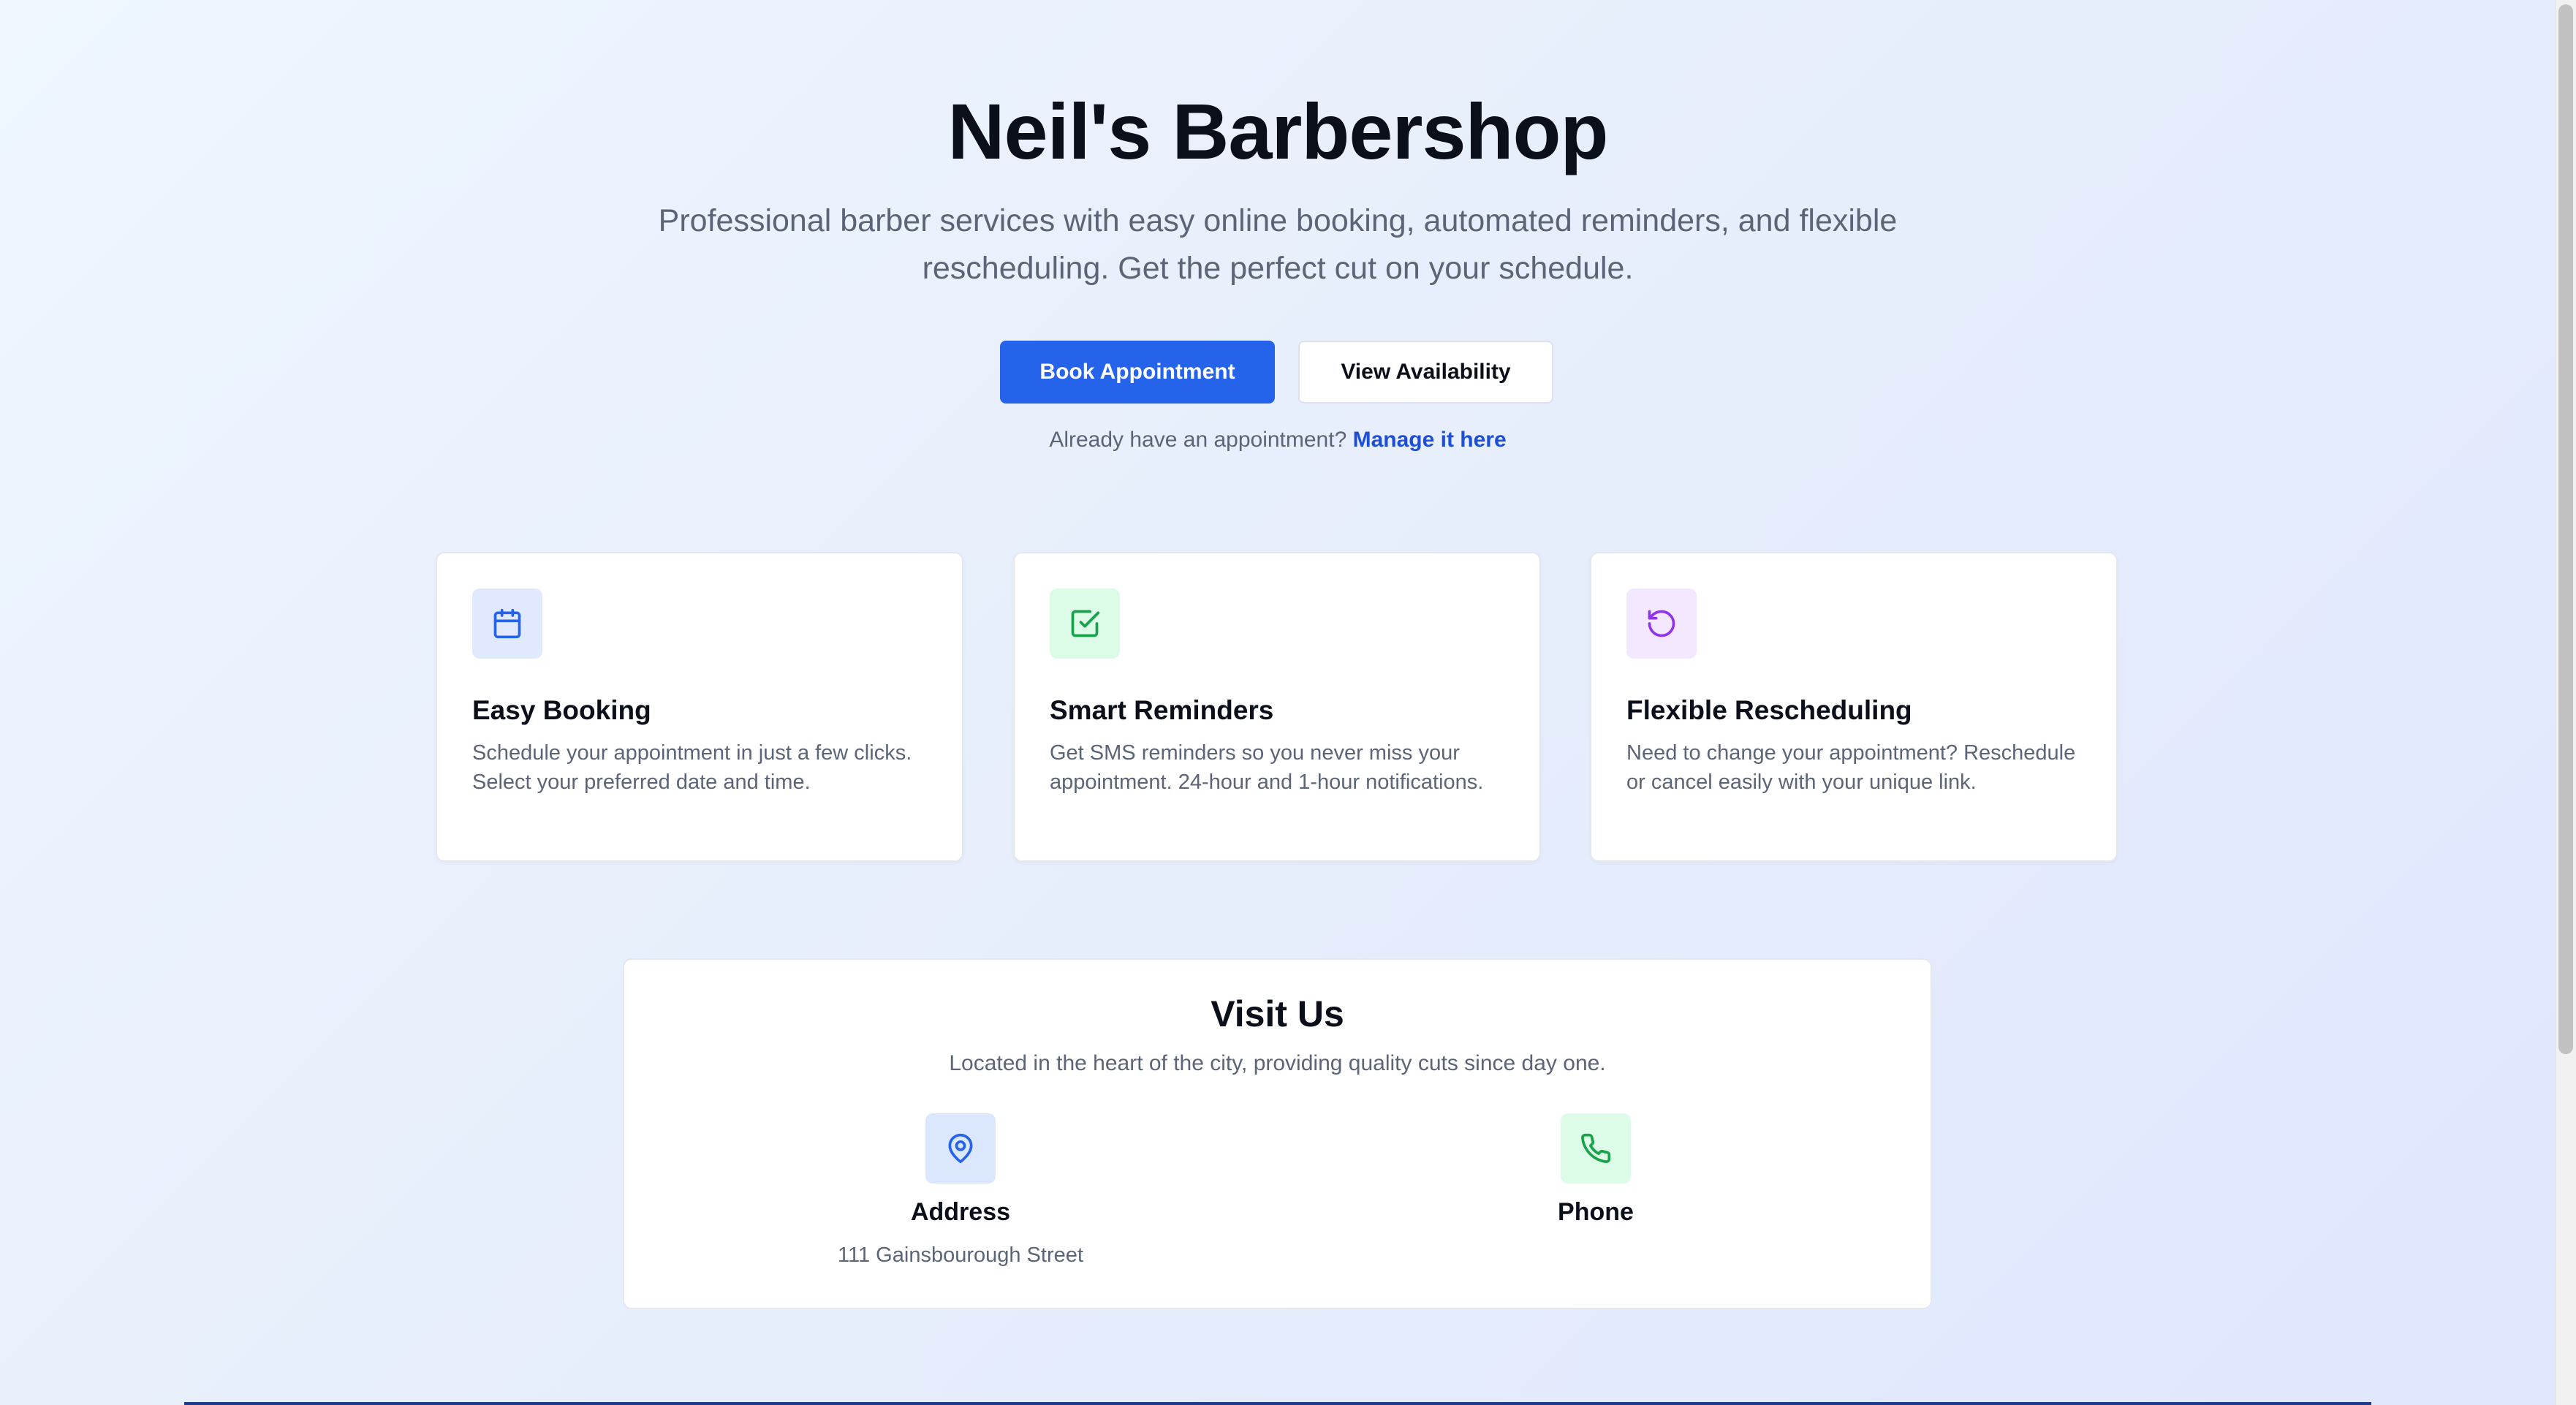  Describe the element at coordinates (960, 1212) in the screenshot. I see `address-label: Address` at that location.